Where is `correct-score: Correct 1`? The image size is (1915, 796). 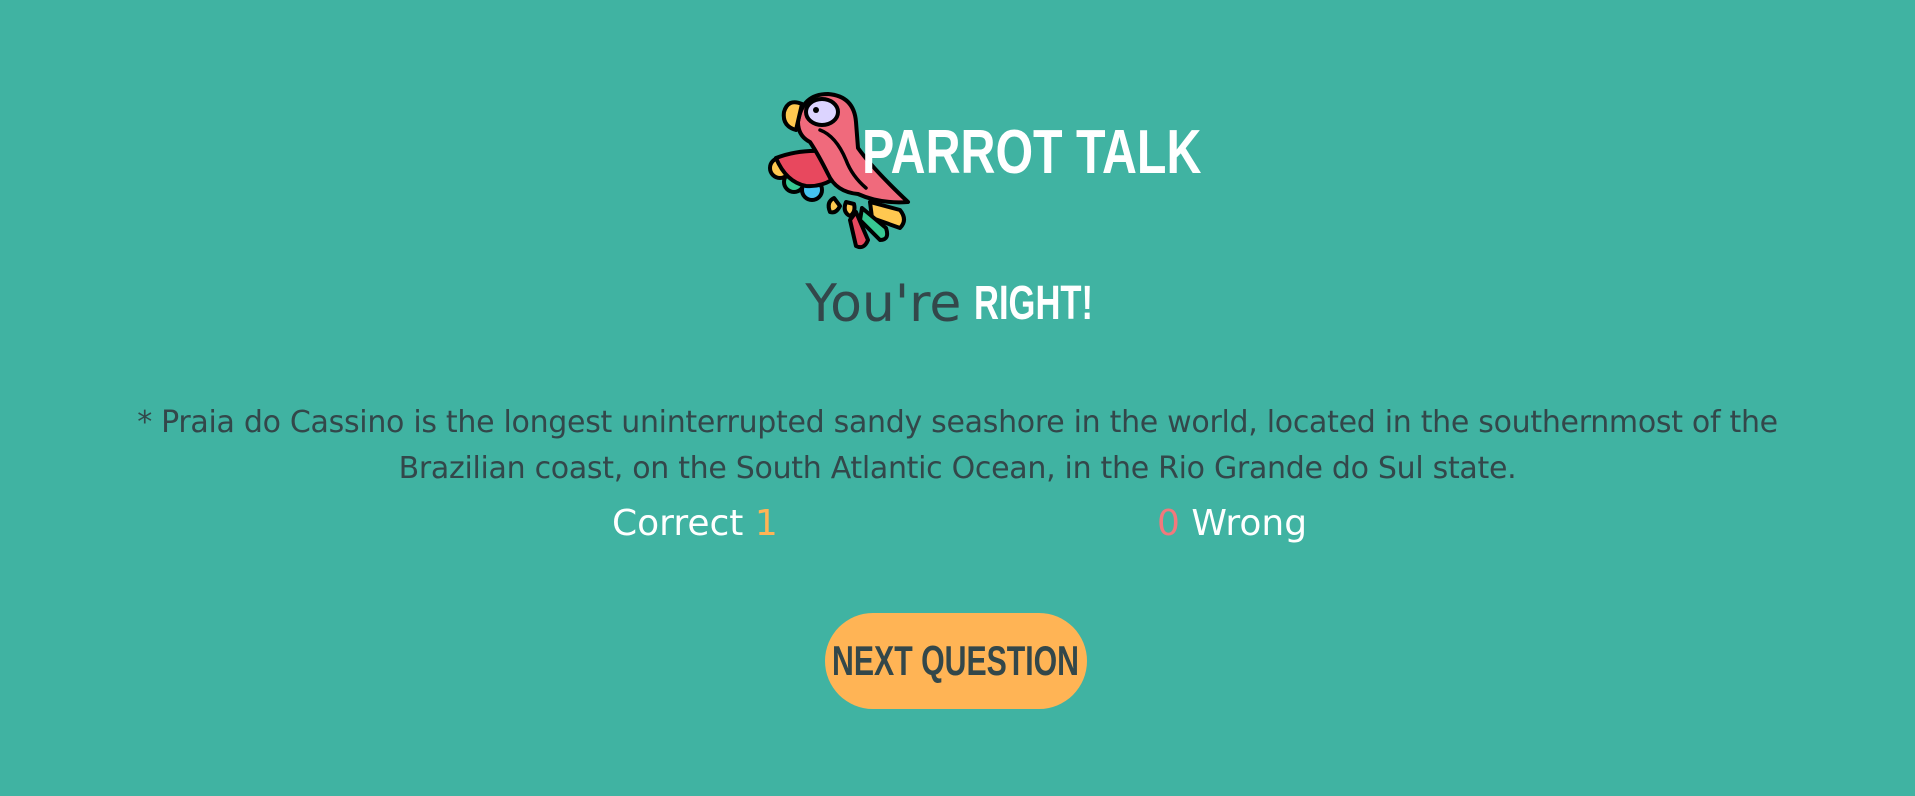 correct-score: Correct 1 is located at coordinates (695, 524).